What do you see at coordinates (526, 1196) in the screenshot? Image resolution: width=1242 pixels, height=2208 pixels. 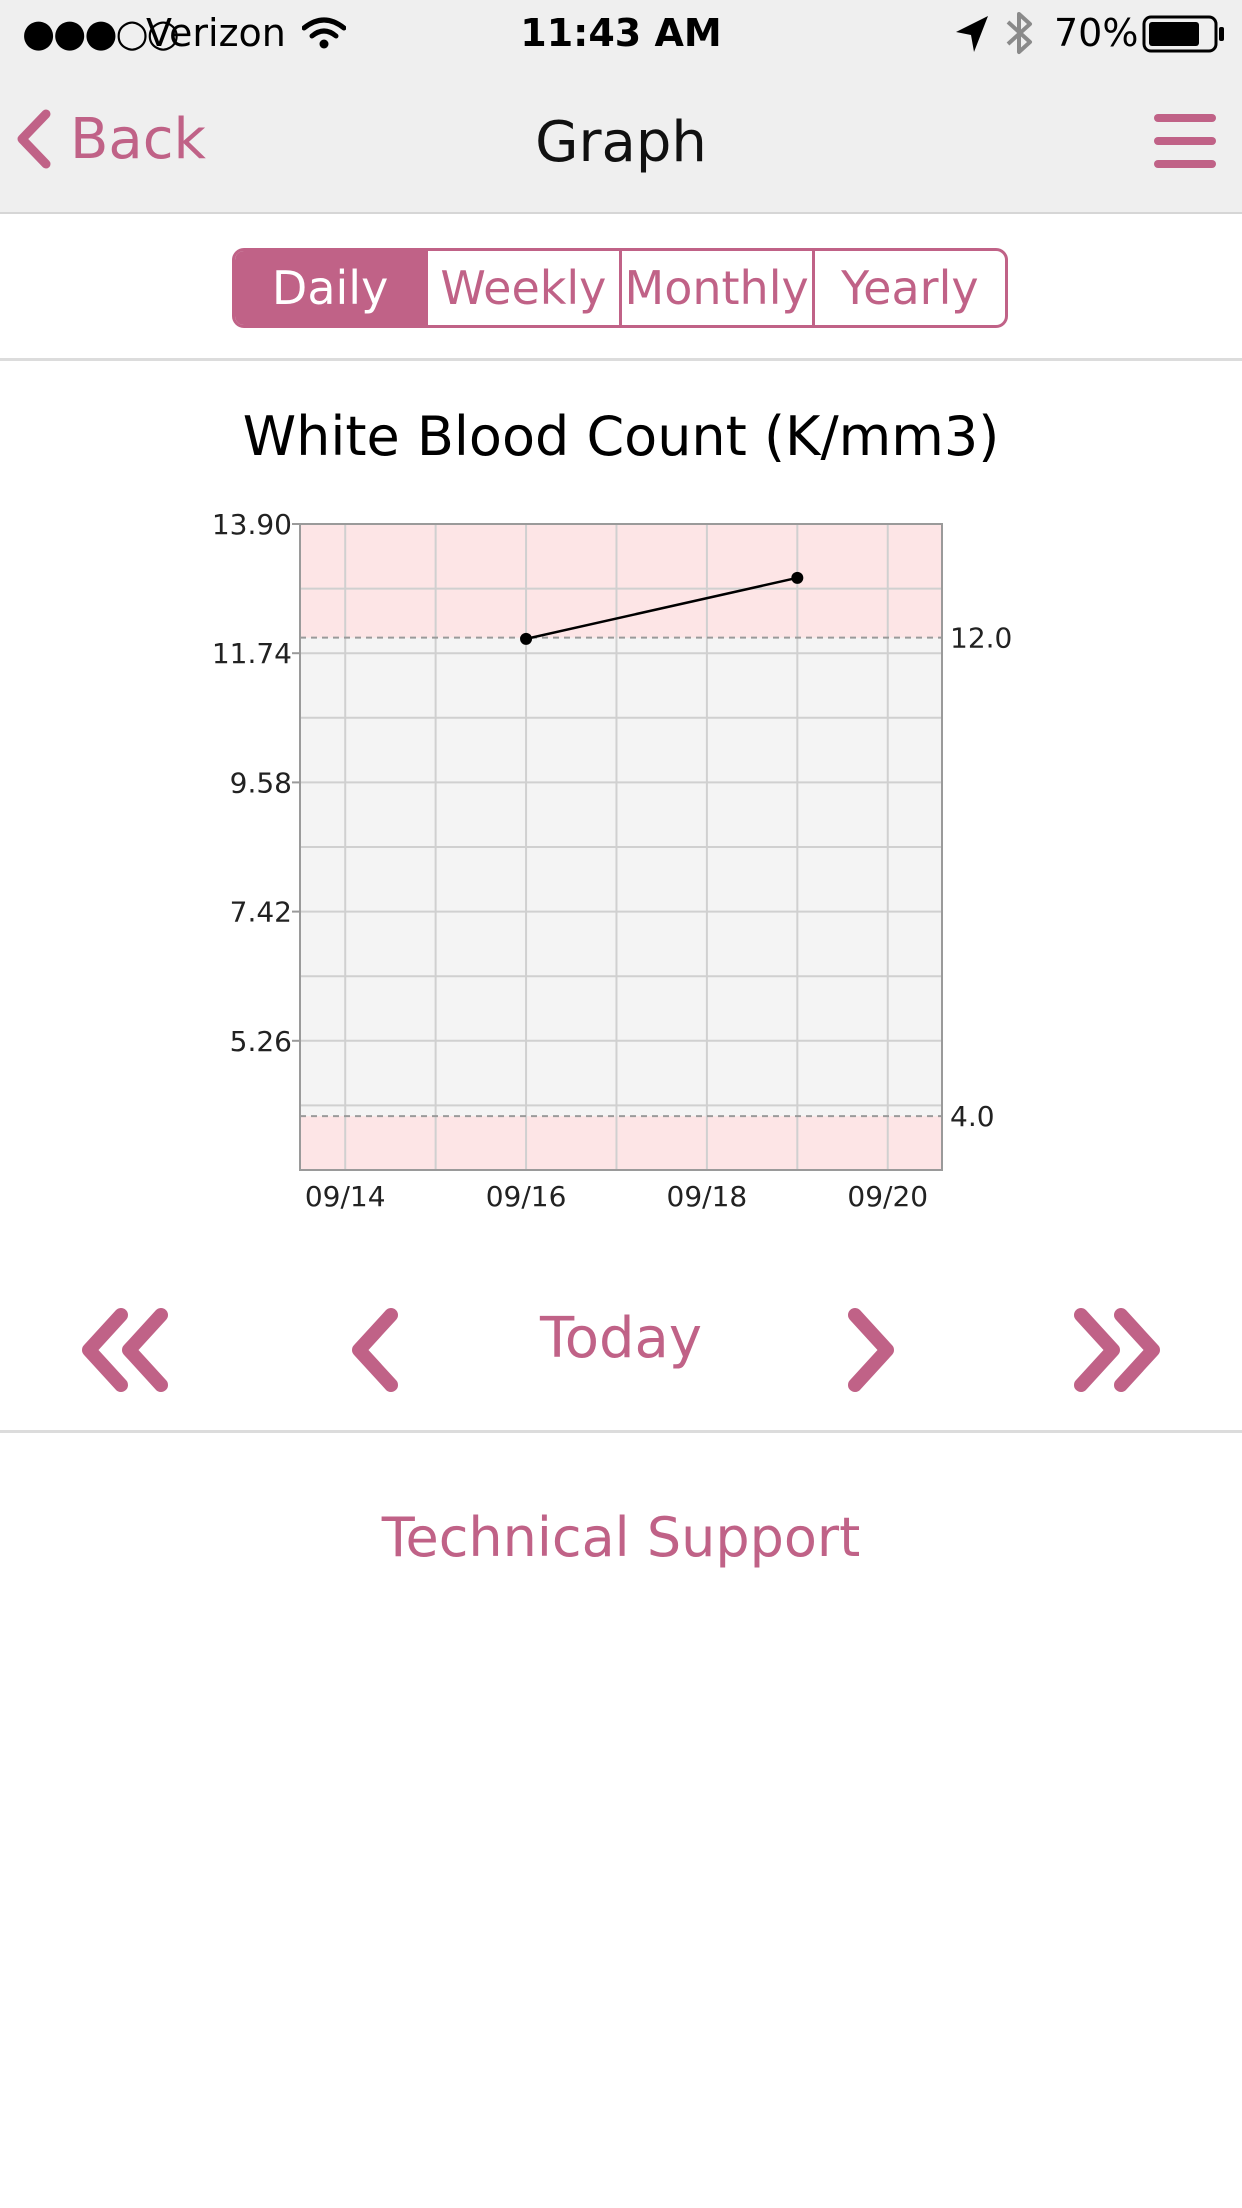 I see `x-tick-label: 09/16` at bounding box center [526, 1196].